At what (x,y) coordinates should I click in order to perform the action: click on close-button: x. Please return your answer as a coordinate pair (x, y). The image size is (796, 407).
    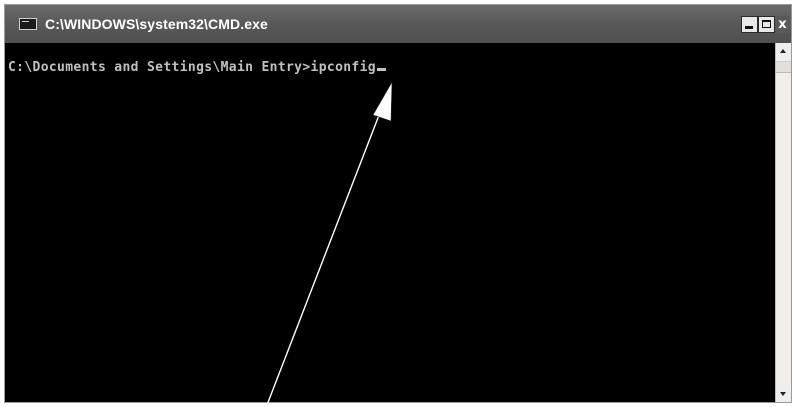
    Looking at the image, I should click on (782, 24).